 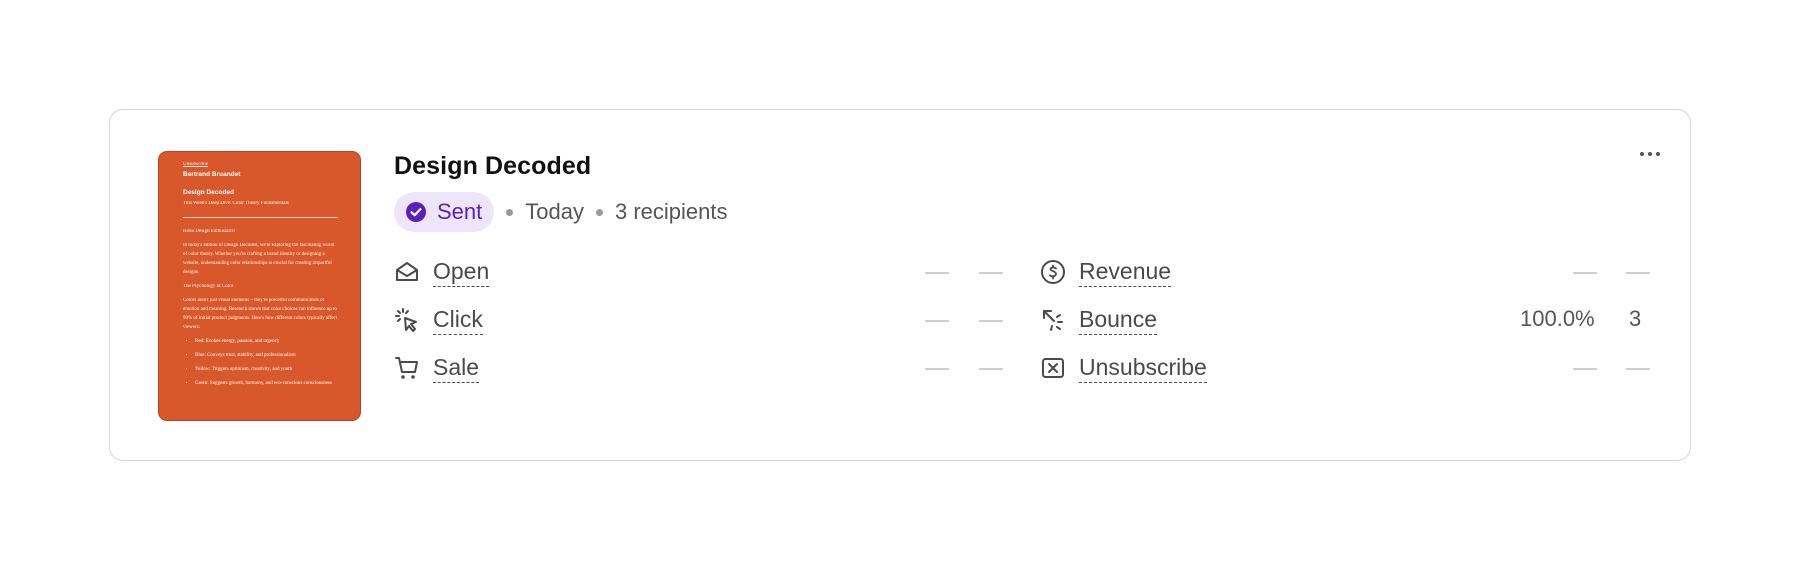 I want to click on dollar-circle-icon, so click(x=1053, y=272).